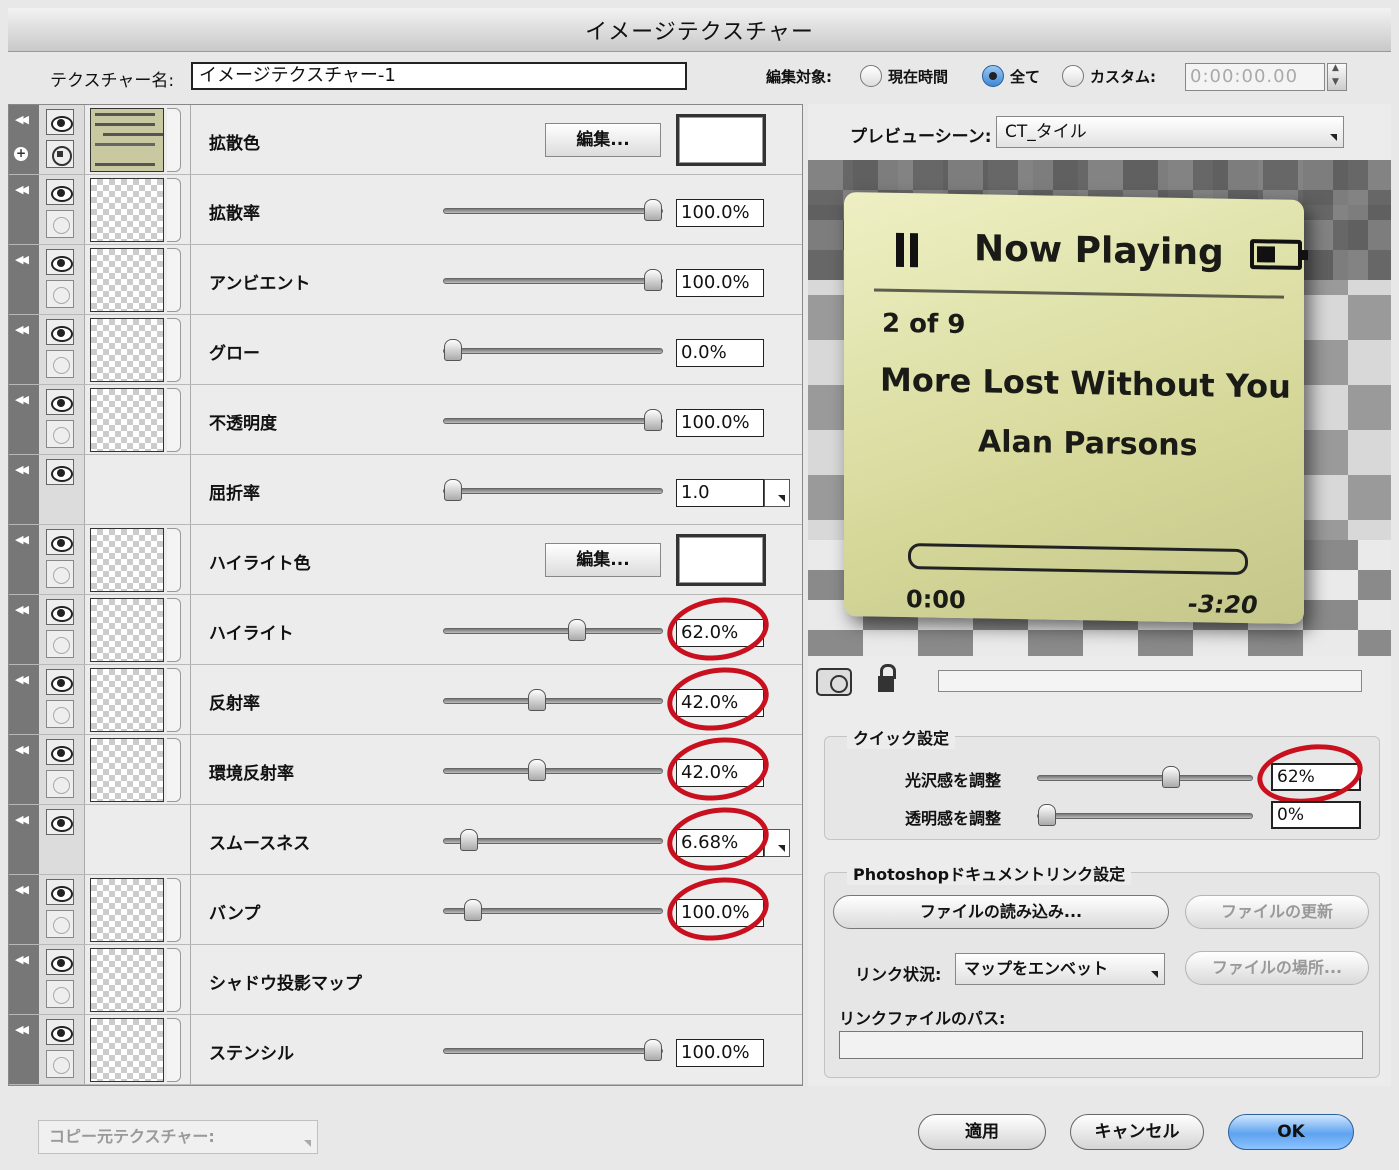 The height and width of the screenshot is (1170, 1399). I want to click on update-file-button: ファイルの更新, so click(1277, 912).